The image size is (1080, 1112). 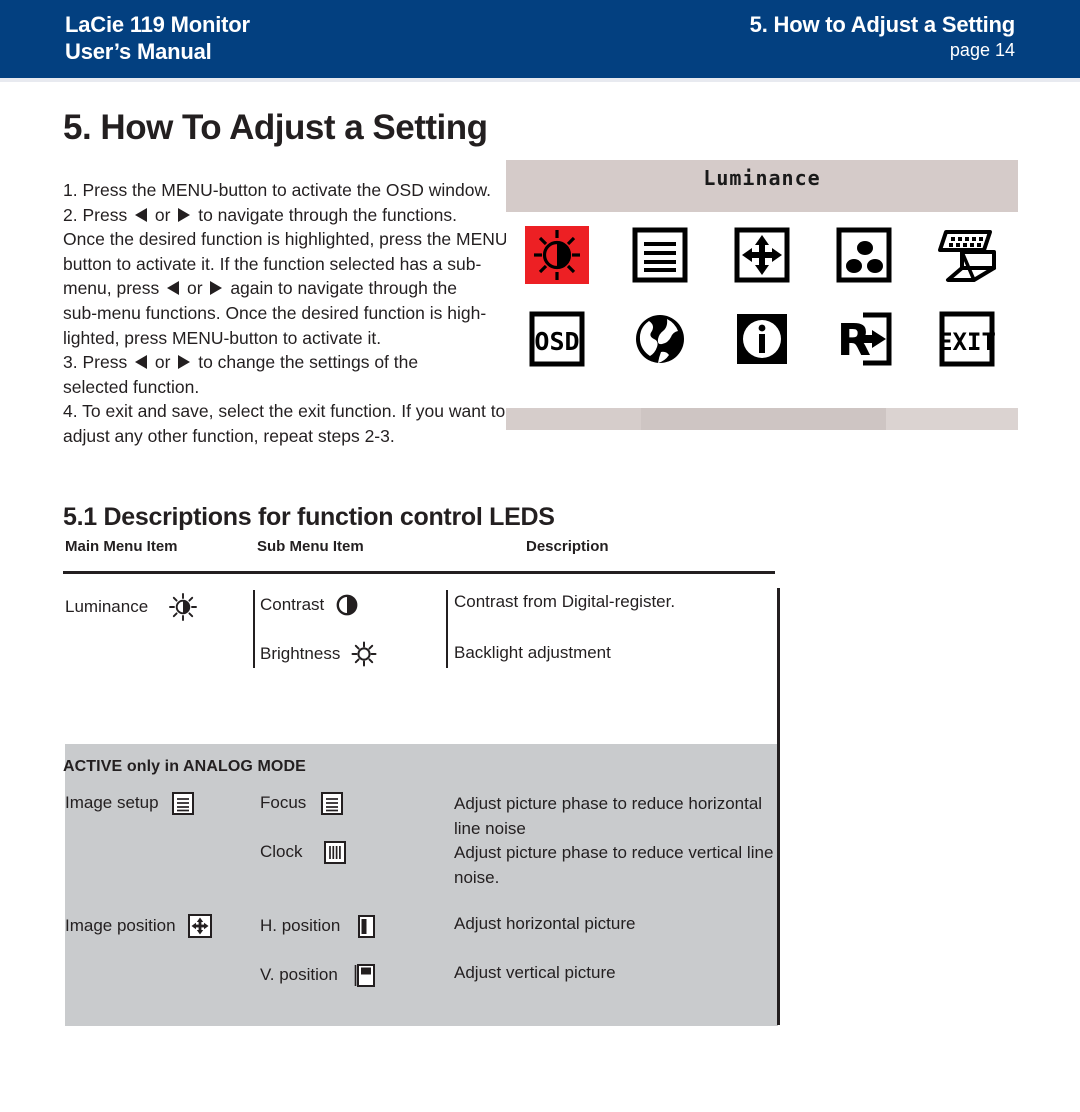 I want to click on osd-panel: Luminance OSD R EXIT, so click(x=762, y=296).